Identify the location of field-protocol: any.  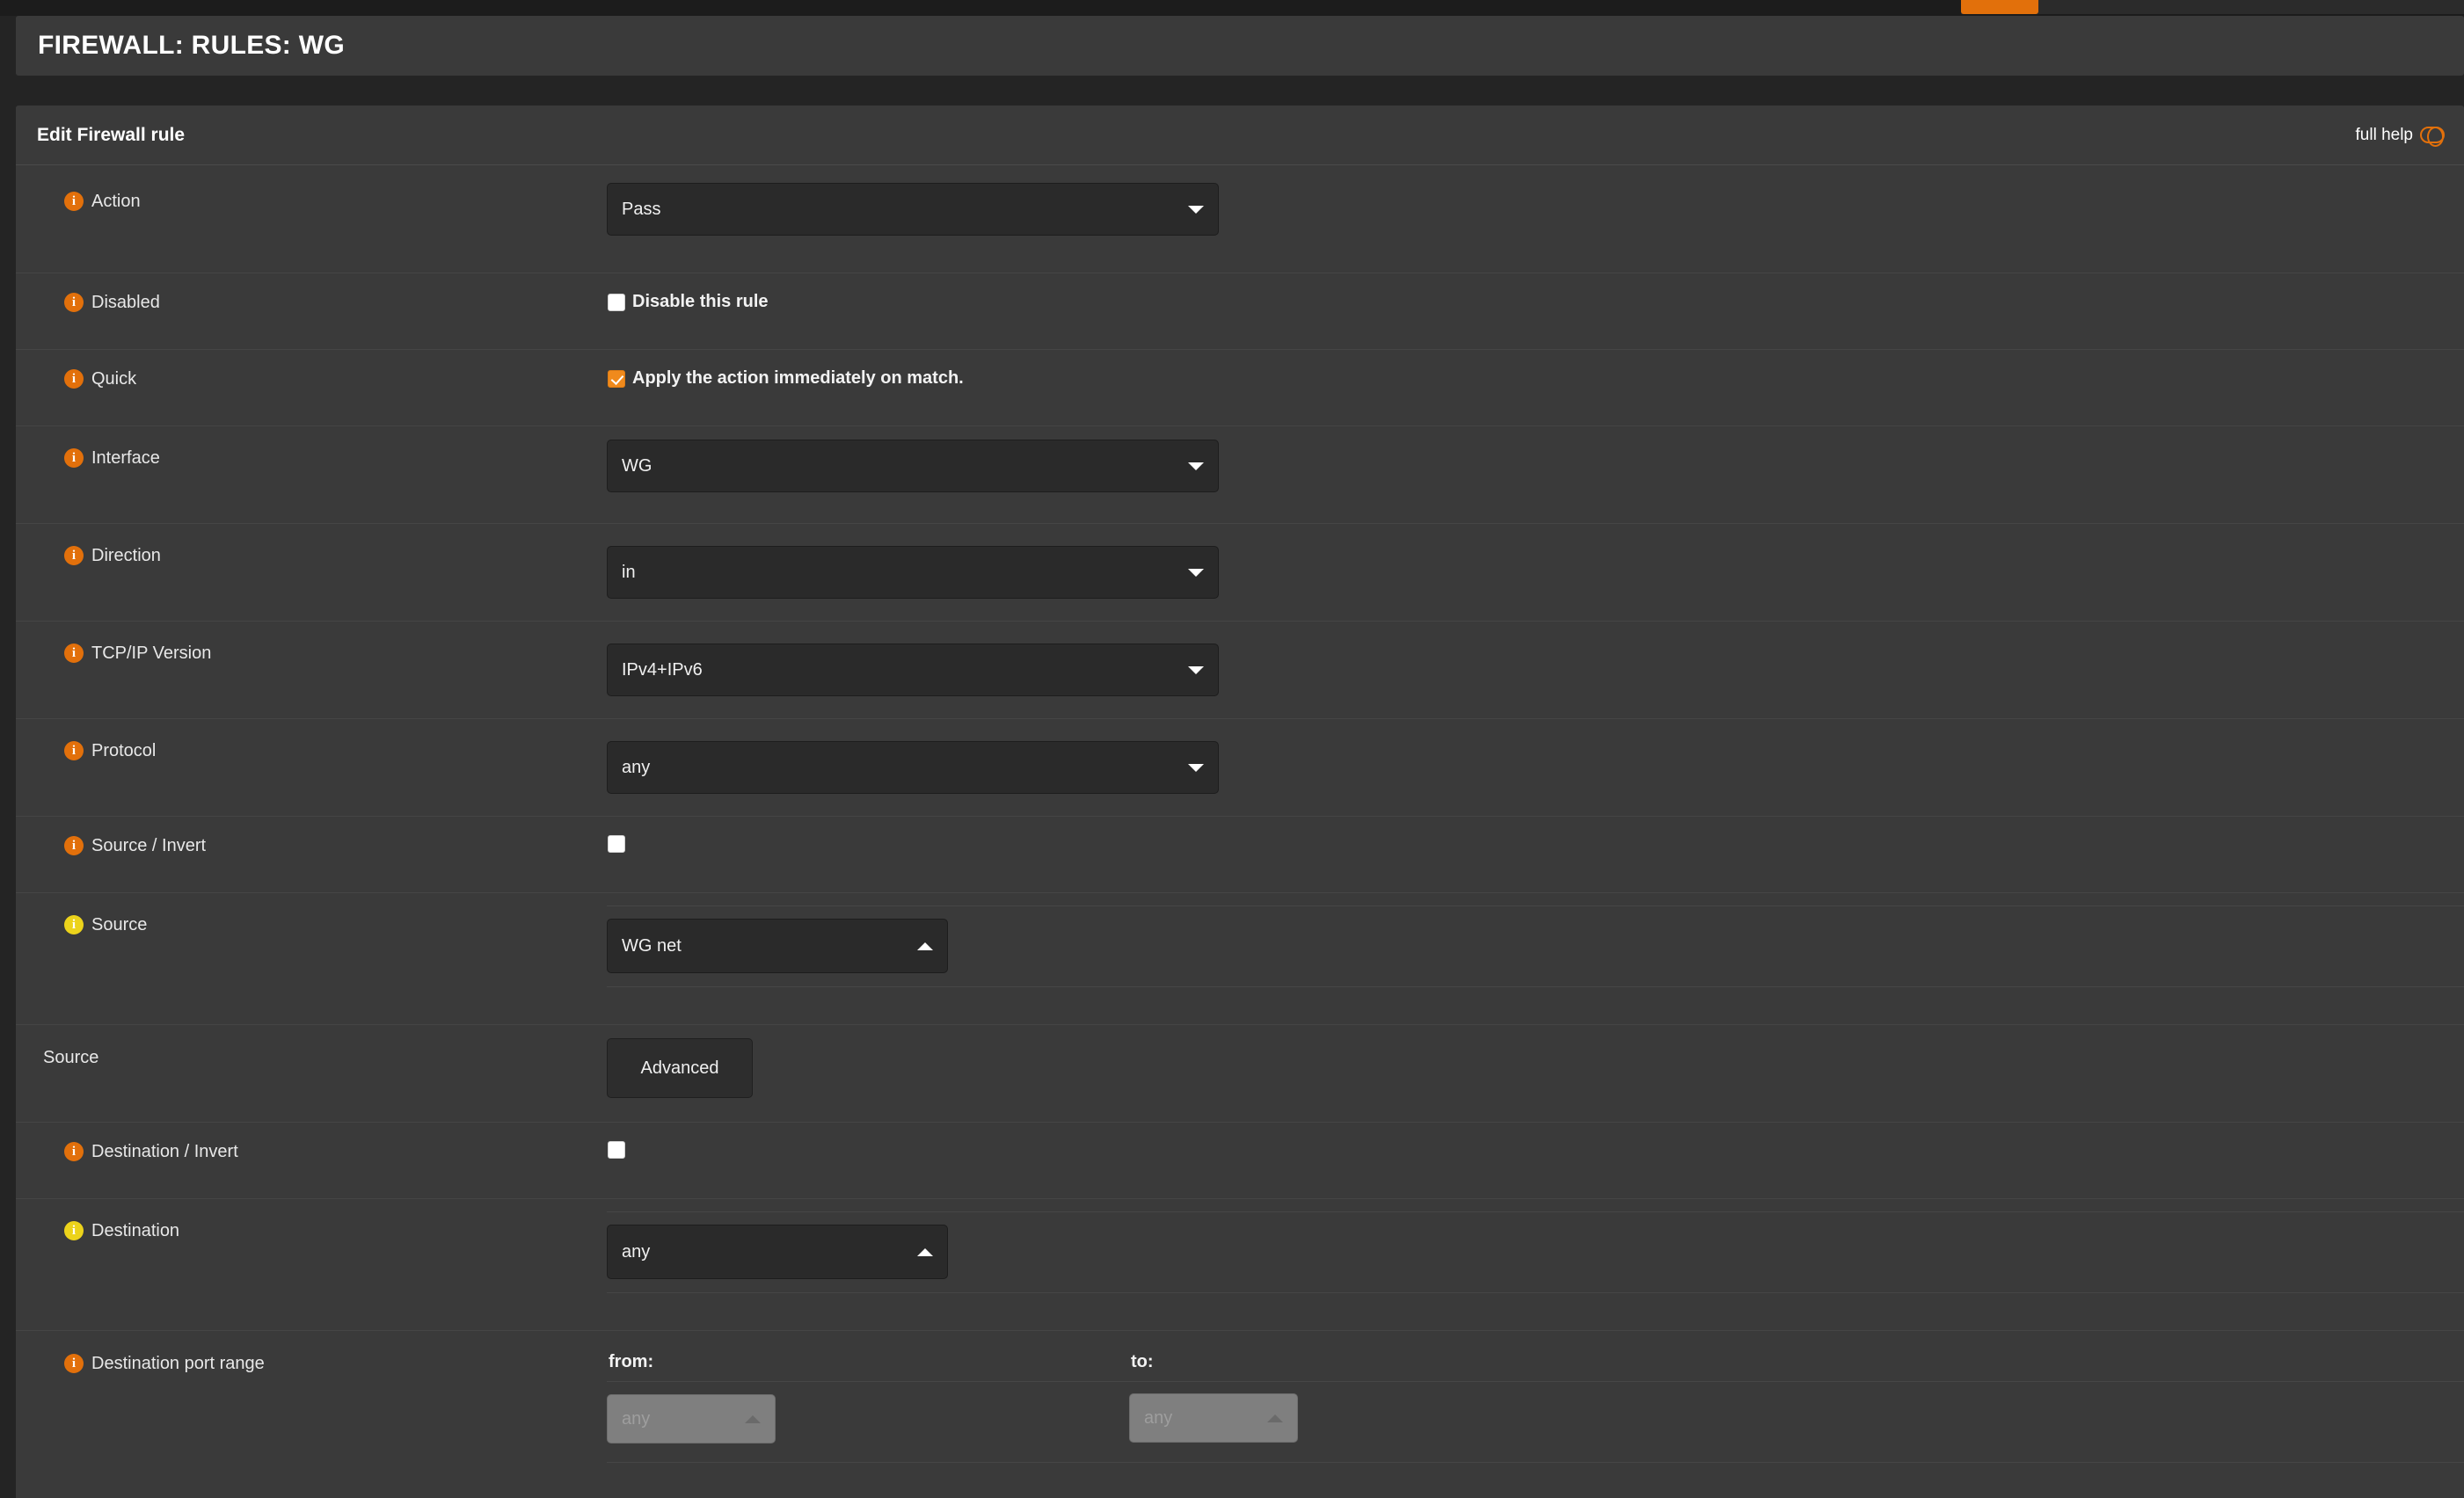
(1536, 756).